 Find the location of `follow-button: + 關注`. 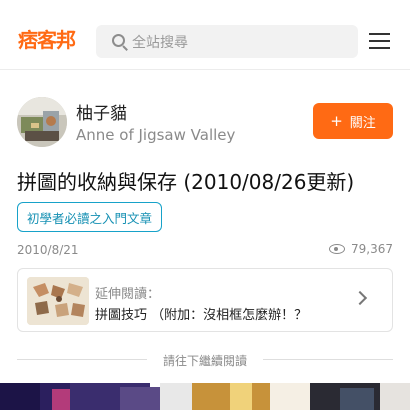

follow-button: + 關注 is located at coordinates (353, 121).